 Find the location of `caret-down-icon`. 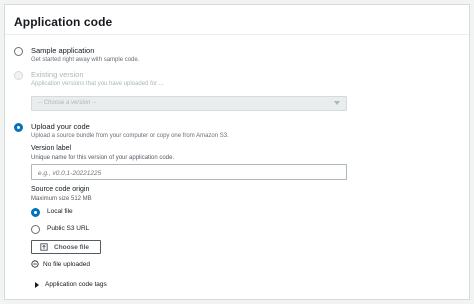

caret-down-icon is located at coordinates (337, 103).